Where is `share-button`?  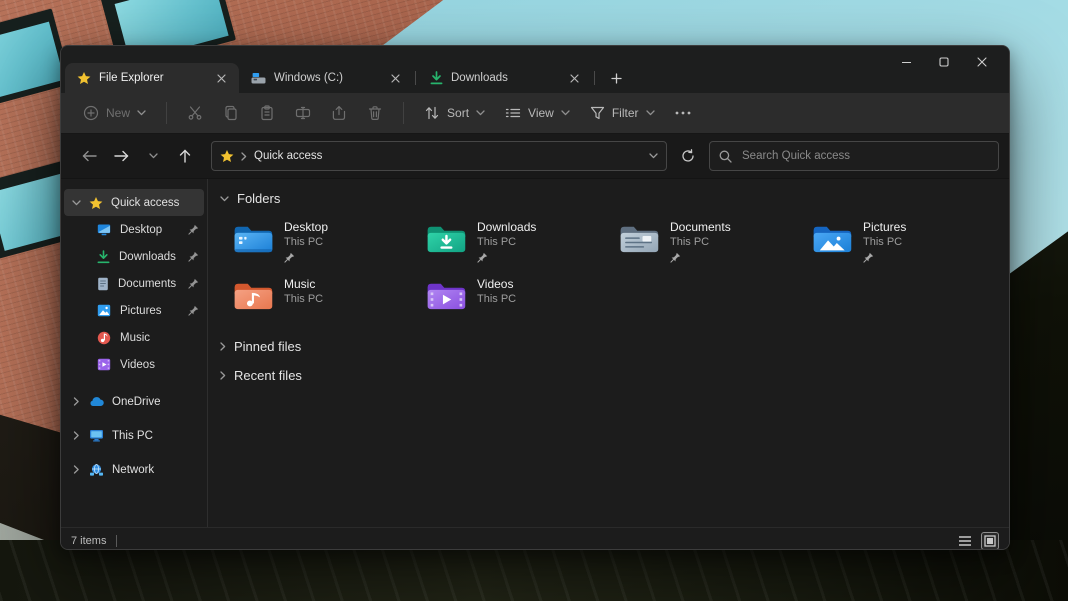 share-button is located at coordinates (339, 113).